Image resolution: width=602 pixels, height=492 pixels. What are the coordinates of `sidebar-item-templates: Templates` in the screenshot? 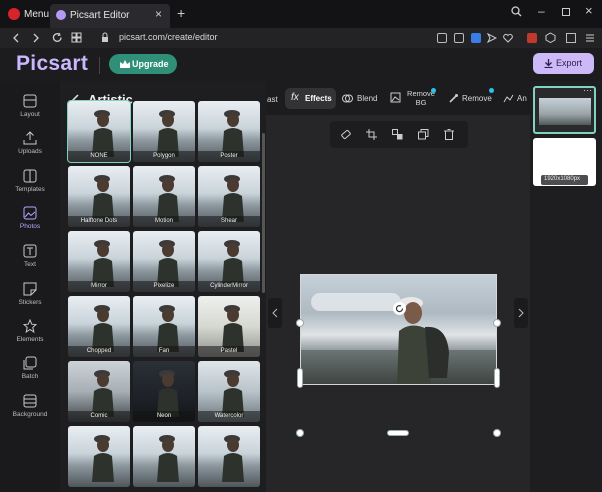 It's located at (30, 182).